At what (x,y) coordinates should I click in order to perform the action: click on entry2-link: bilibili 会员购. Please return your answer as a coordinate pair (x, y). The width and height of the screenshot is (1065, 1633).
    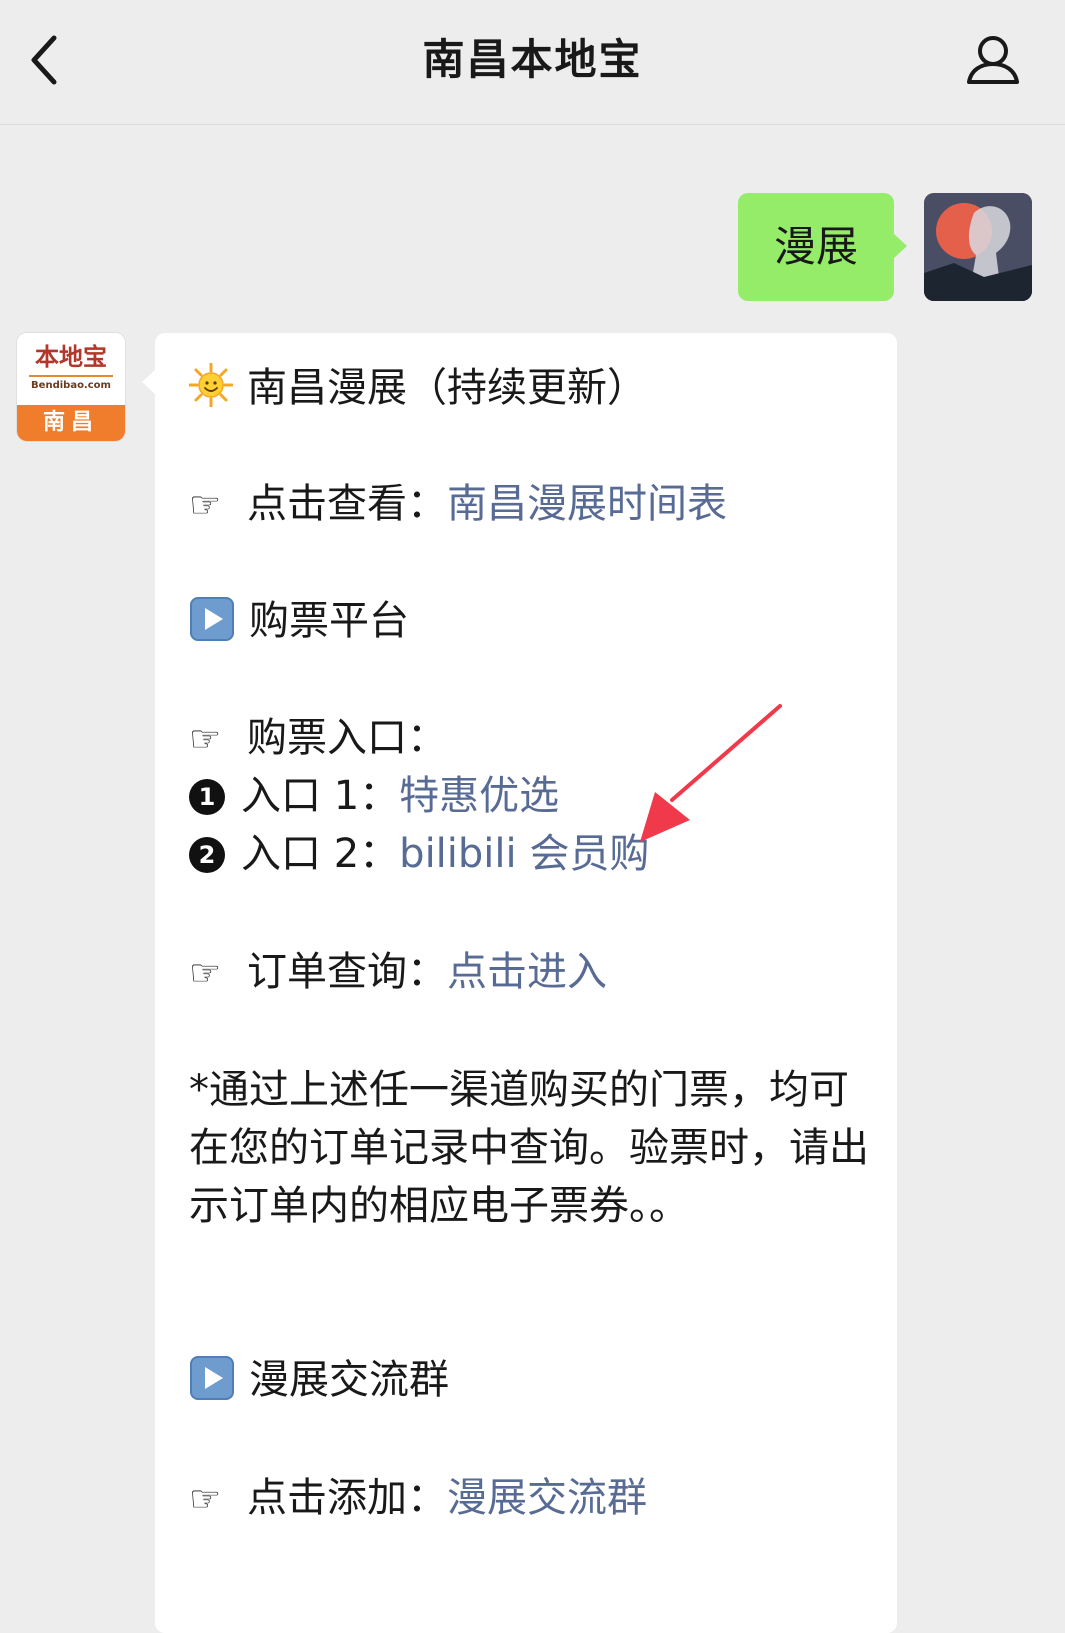
    Looking at the image, I should click on (524, 854).